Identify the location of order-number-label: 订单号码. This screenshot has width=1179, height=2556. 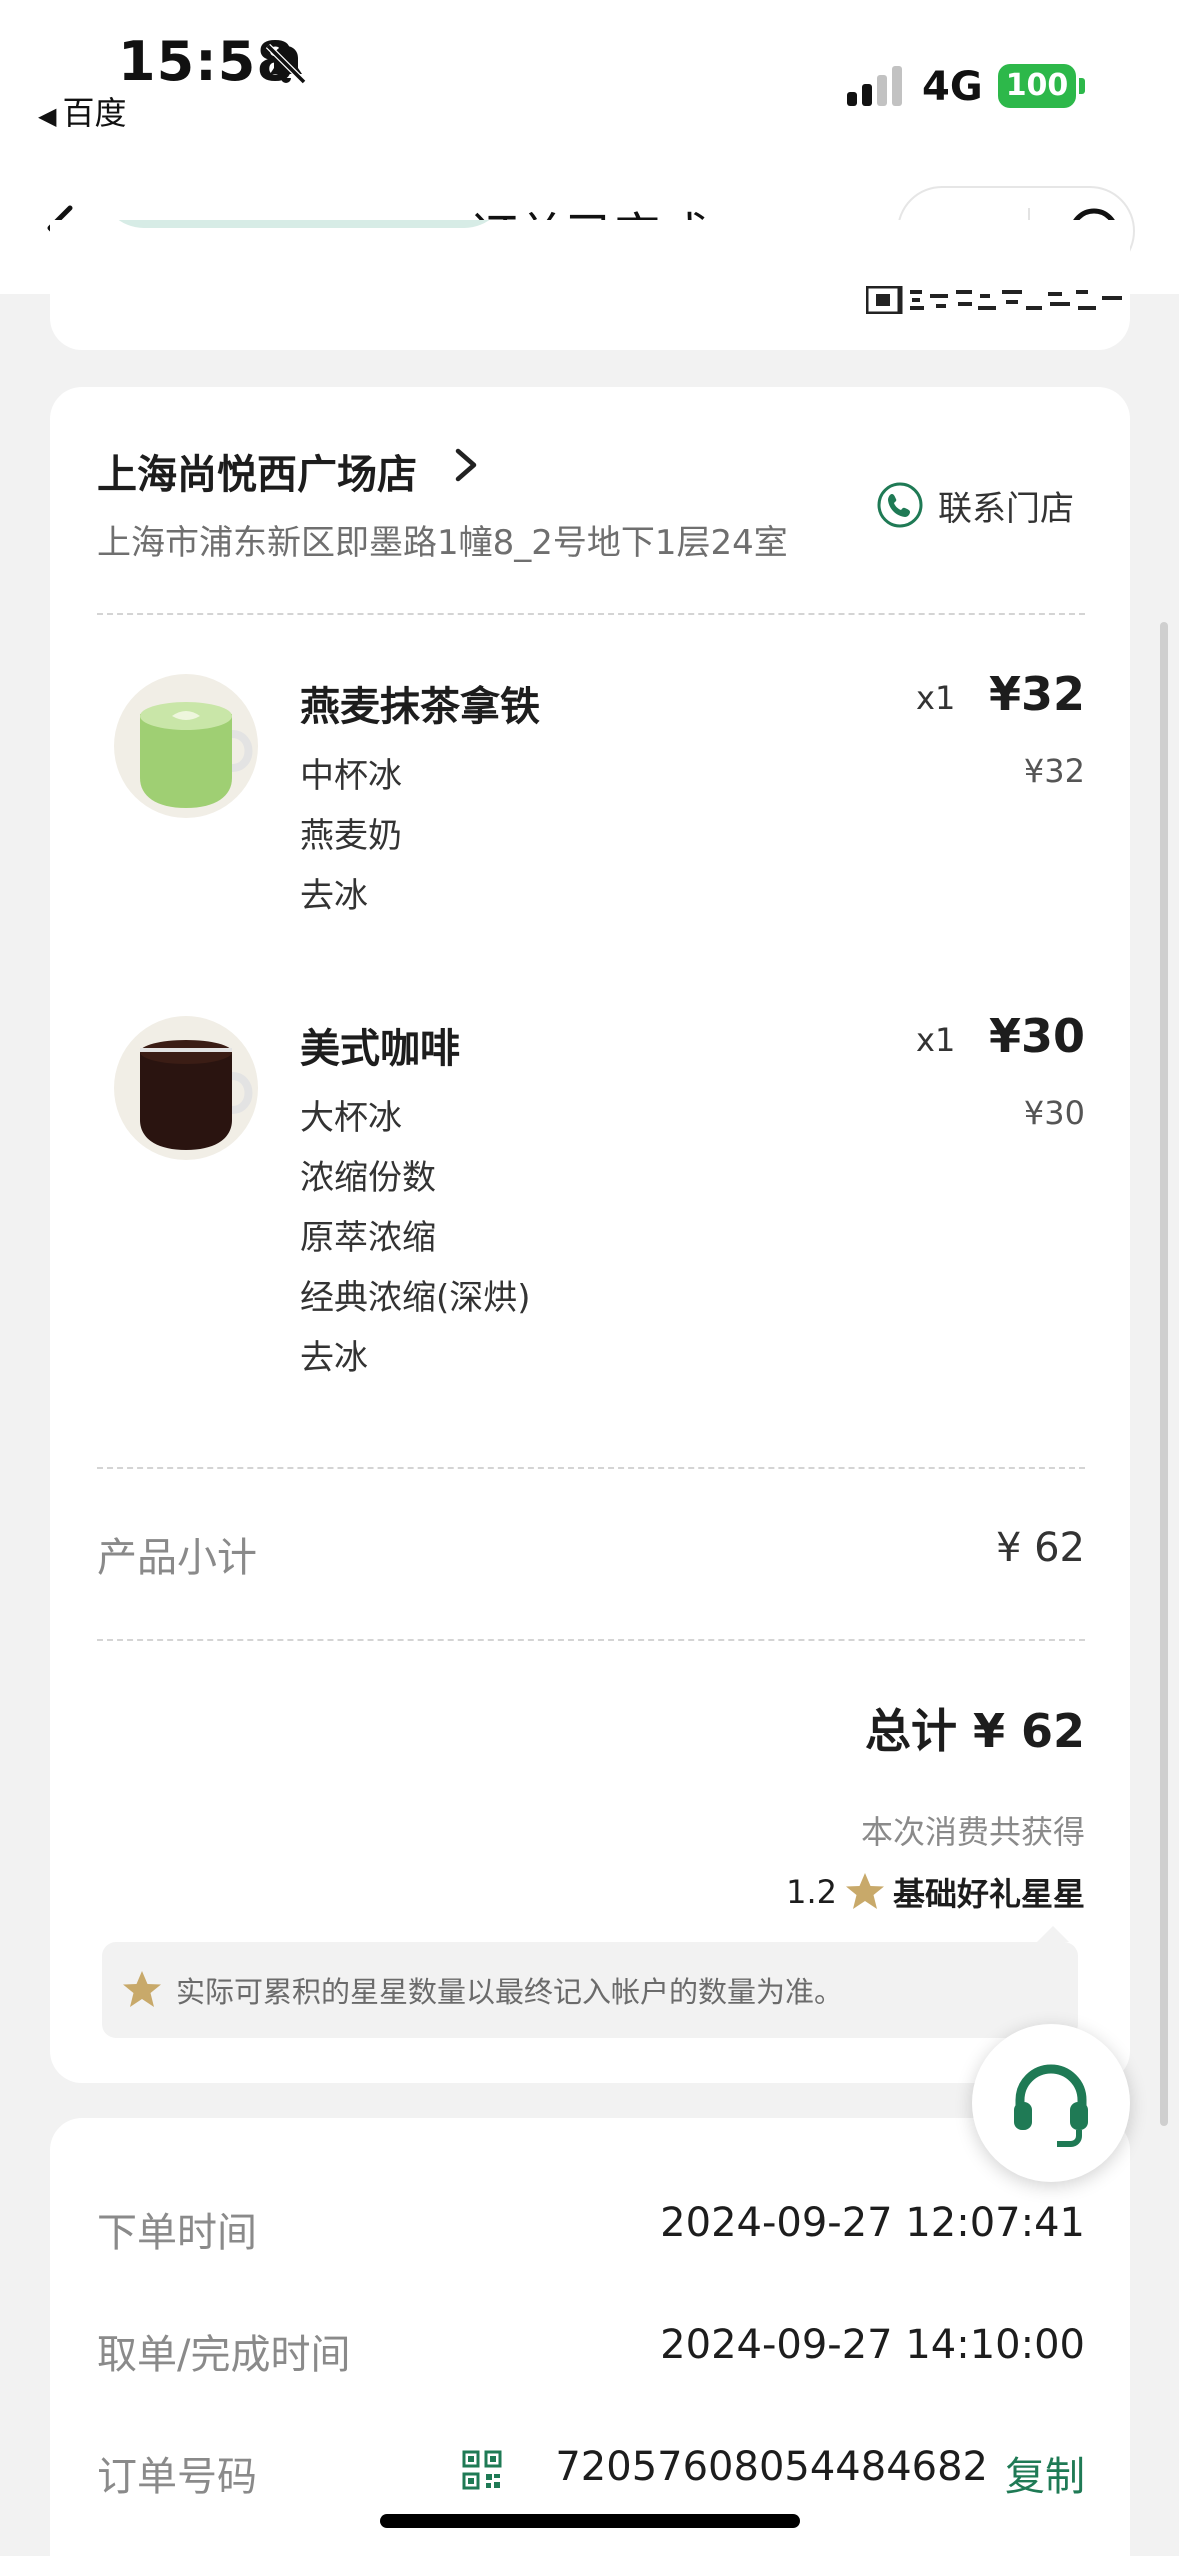
(177, 2477).